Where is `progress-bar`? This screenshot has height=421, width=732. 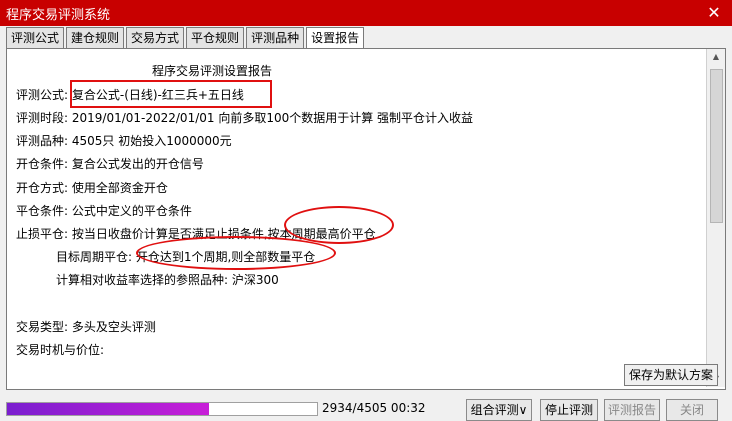
progress-bar is located at coordinates (162, 409).